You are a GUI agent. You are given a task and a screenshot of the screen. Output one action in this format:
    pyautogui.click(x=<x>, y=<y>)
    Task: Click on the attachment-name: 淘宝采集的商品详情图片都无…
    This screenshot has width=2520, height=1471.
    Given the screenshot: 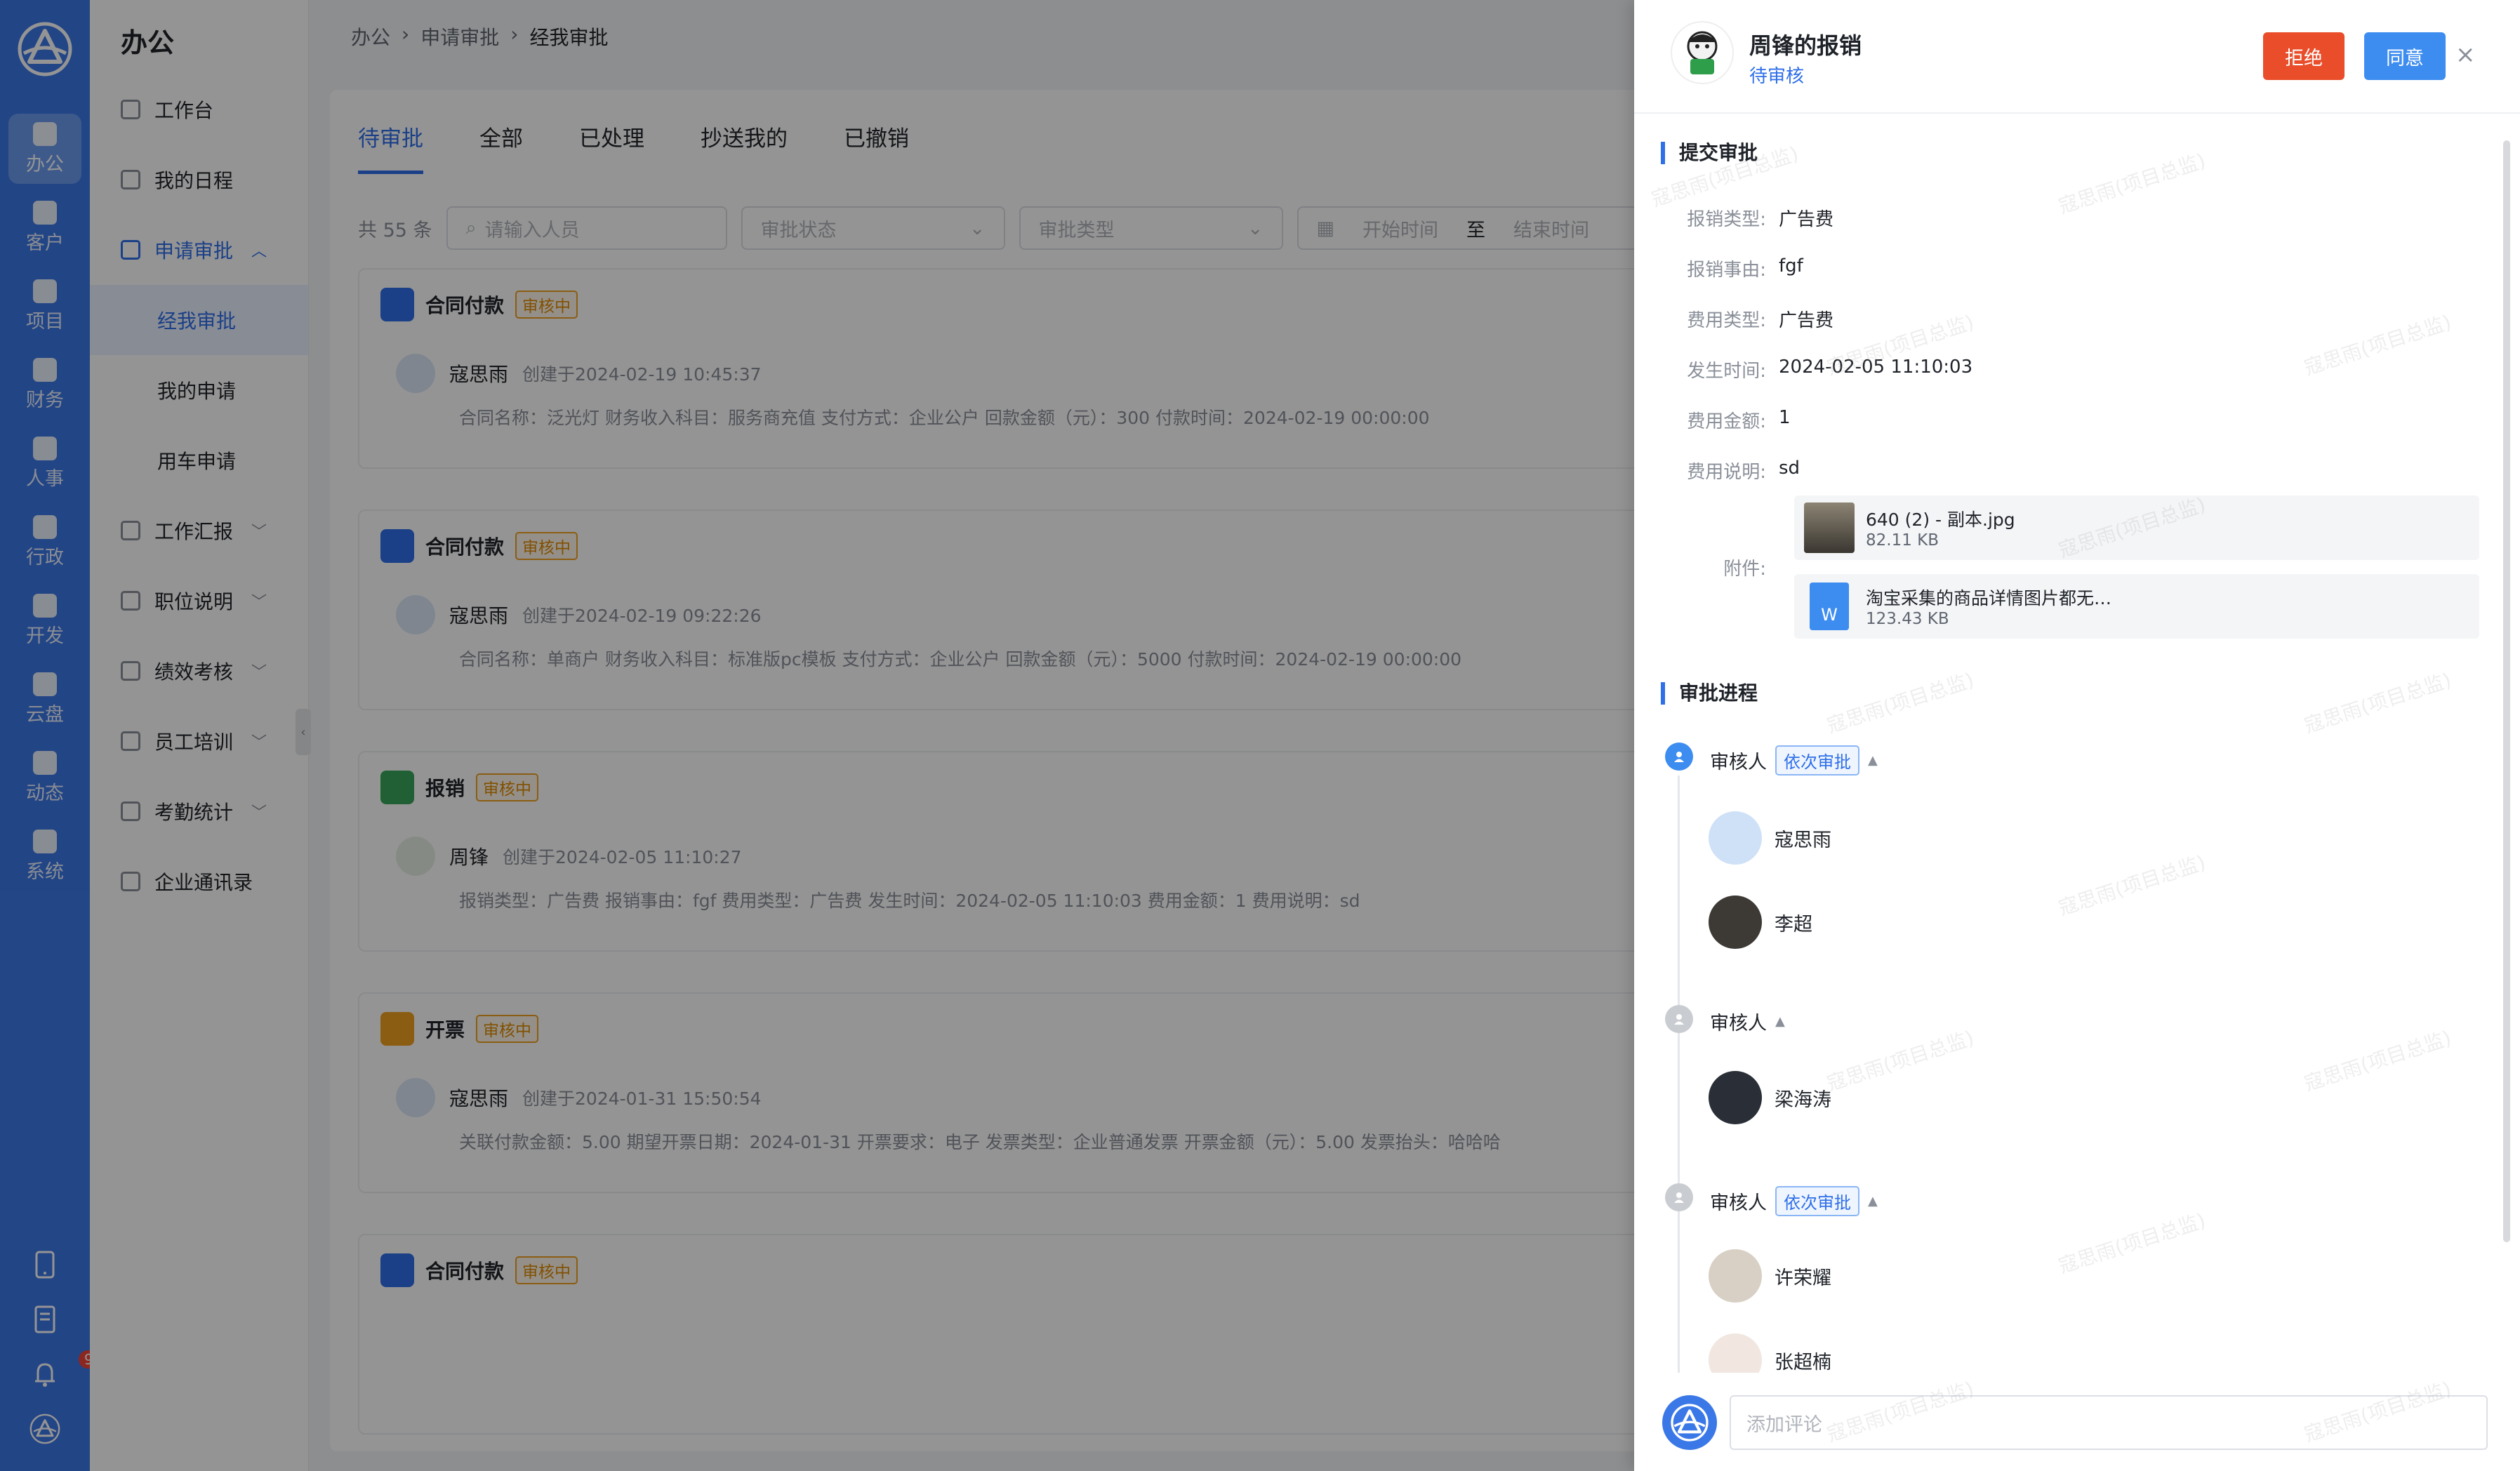 What is the action you would take?
    pyautogui.click(x=1989, y=598)
    